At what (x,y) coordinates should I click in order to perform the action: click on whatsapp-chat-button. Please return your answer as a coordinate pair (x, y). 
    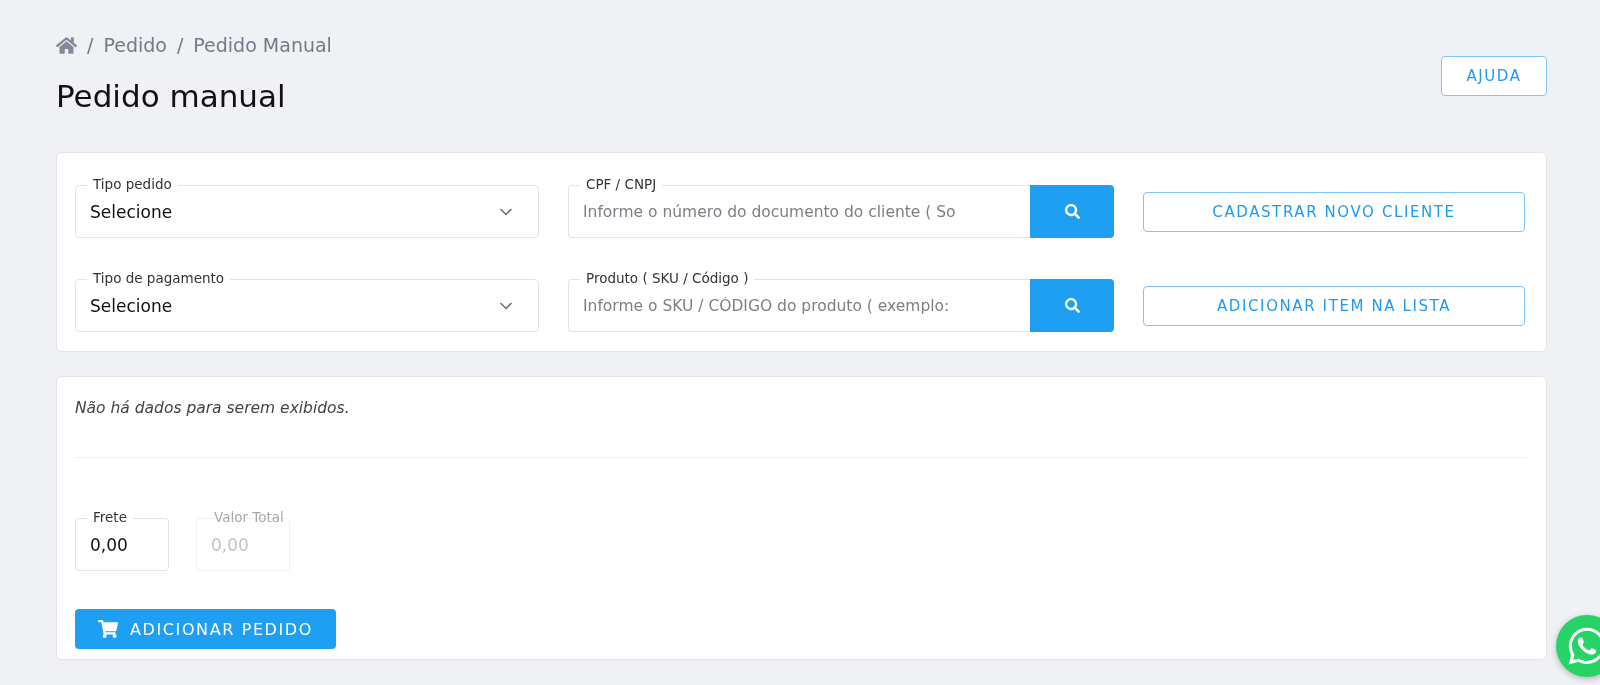
    Looking at the image, I should click on (1578, 646).